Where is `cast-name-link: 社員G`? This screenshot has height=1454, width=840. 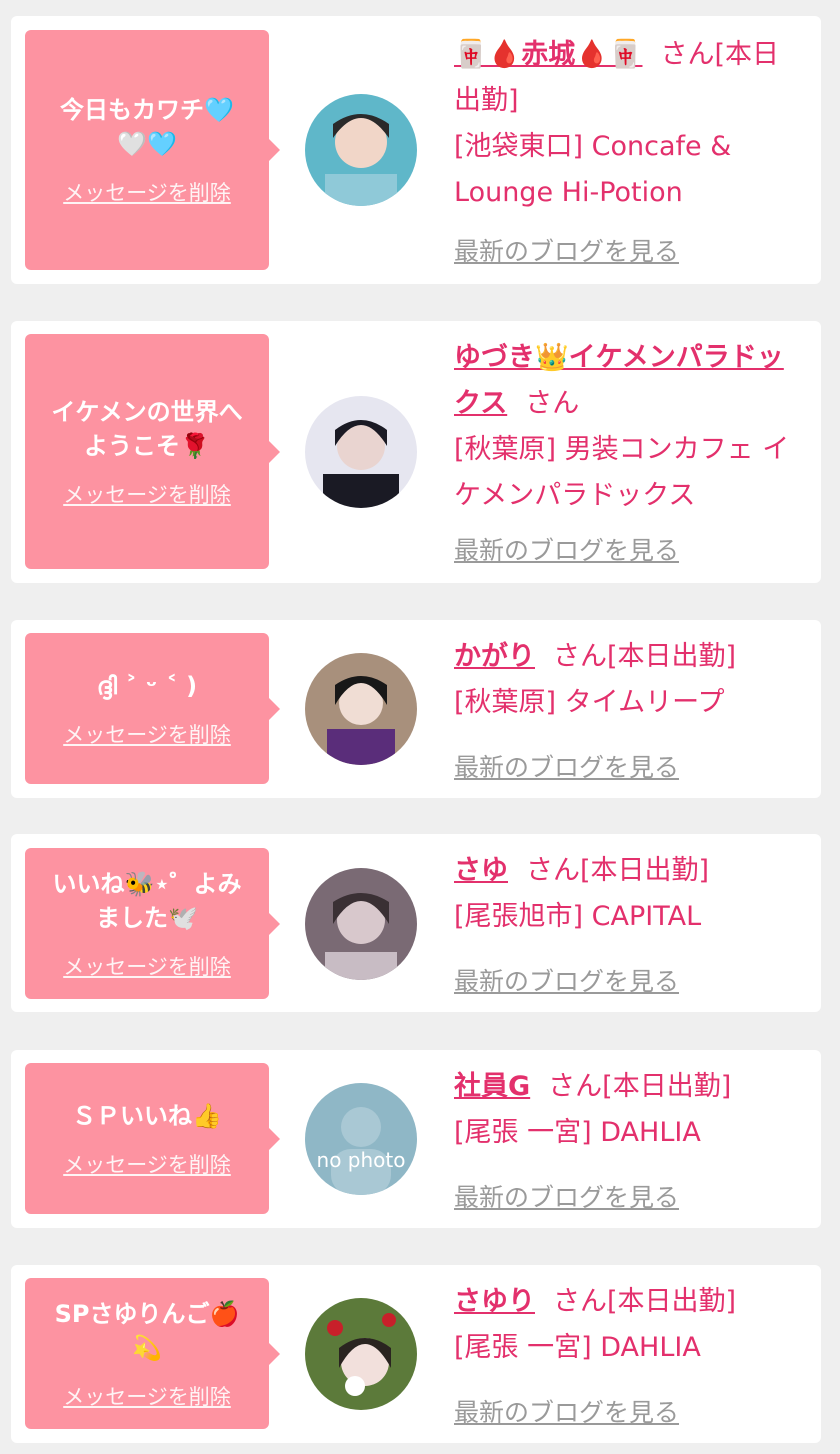
cast-name-link: 社員G is located at coordinates (492, 1086).